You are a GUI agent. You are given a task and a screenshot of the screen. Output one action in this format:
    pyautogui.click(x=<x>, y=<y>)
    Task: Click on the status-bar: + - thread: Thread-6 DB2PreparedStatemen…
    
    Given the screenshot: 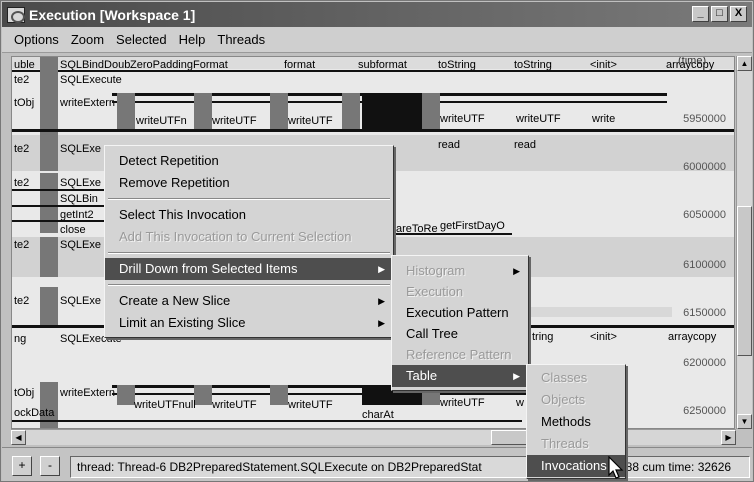 What is the action you would take?
    pyautogui.click(x=377, y=464)
    